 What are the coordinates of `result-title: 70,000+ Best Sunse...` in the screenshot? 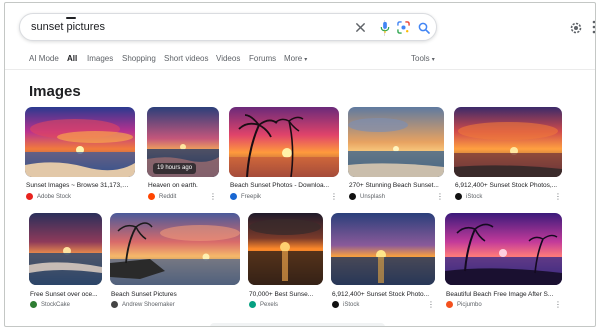 It's located at (285, 294).